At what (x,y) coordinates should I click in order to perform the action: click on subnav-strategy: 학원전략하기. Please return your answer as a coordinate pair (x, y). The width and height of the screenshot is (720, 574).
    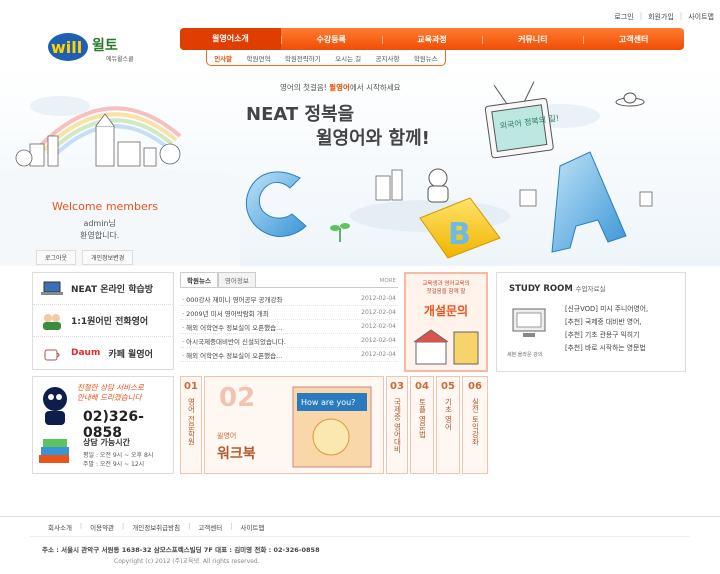
    Looking at the image, I should click on (303, 58).